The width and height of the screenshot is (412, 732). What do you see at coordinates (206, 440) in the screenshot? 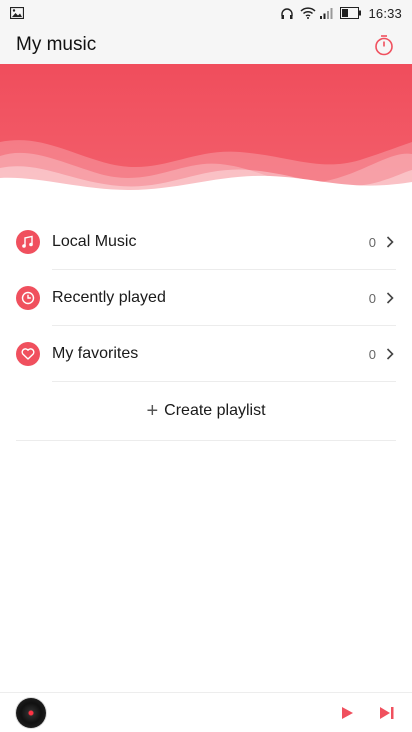
I see `divider` at bounding box center [206, 440].